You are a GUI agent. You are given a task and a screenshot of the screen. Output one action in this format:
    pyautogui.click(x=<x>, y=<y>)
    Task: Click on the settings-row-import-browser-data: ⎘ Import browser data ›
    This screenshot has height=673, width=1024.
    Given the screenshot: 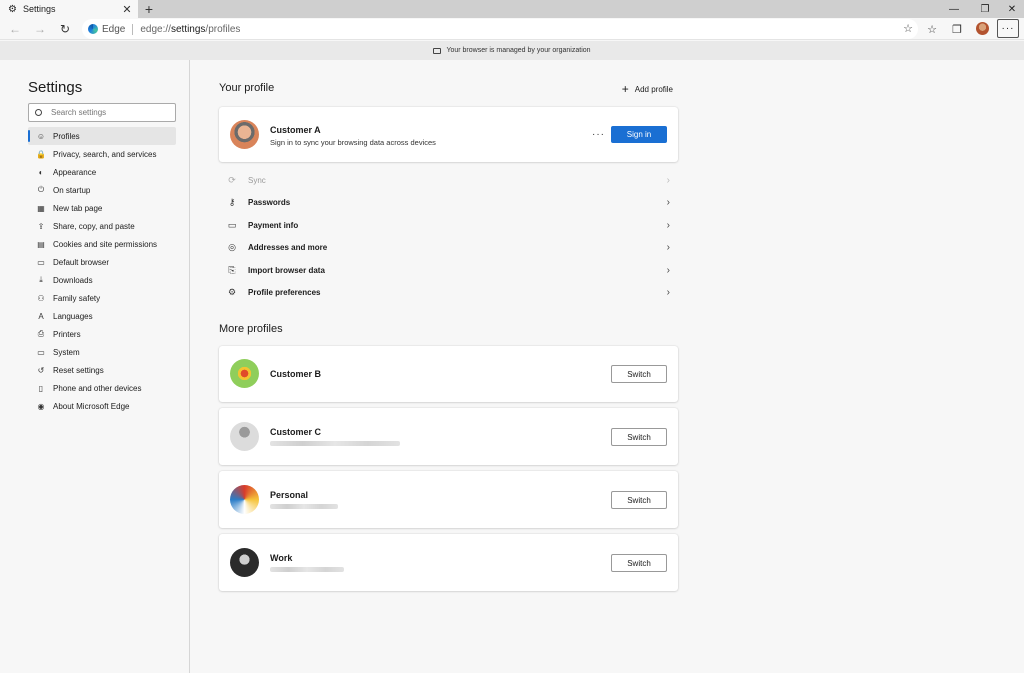 What is the action you would take?
    pyautogui.click(x=448, y=270)
    